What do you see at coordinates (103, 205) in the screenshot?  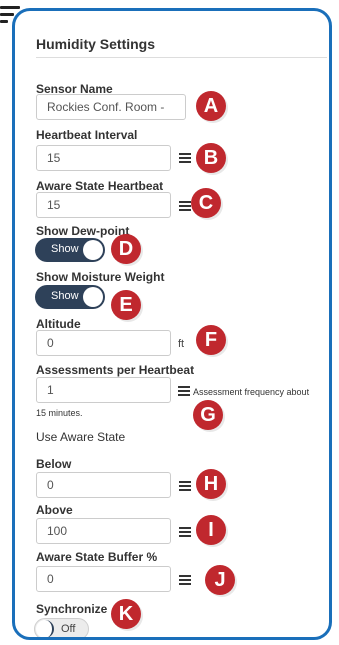 I see `aware-state-heartbeat-input: 15` at bounding box center [103, 205].